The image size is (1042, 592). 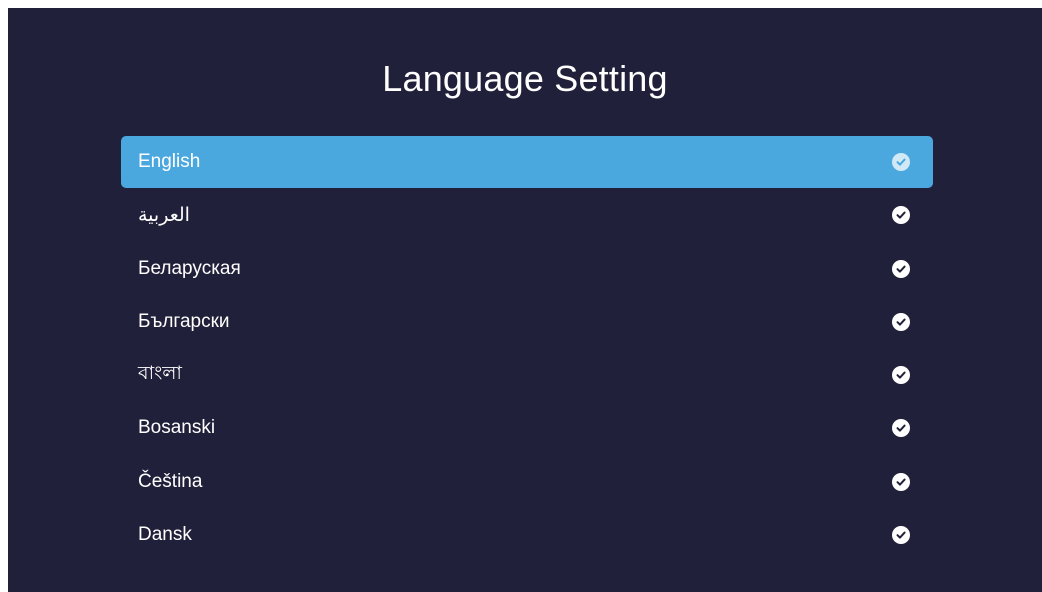 I want to click on language-label: Bosanski, so click(x=177, y=428).